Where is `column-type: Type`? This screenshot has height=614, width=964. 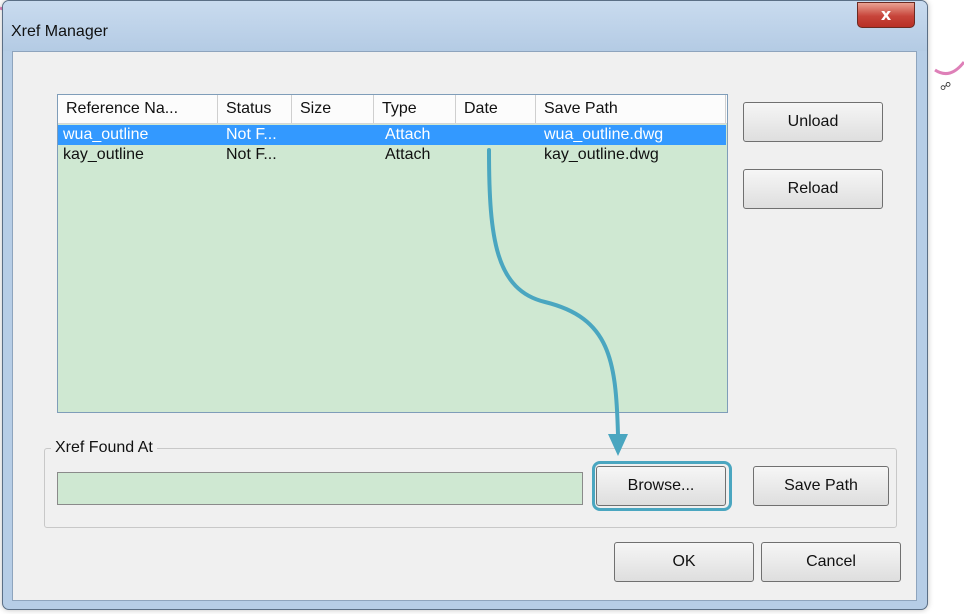
column-type: Type is located at coordinates (415, 109).